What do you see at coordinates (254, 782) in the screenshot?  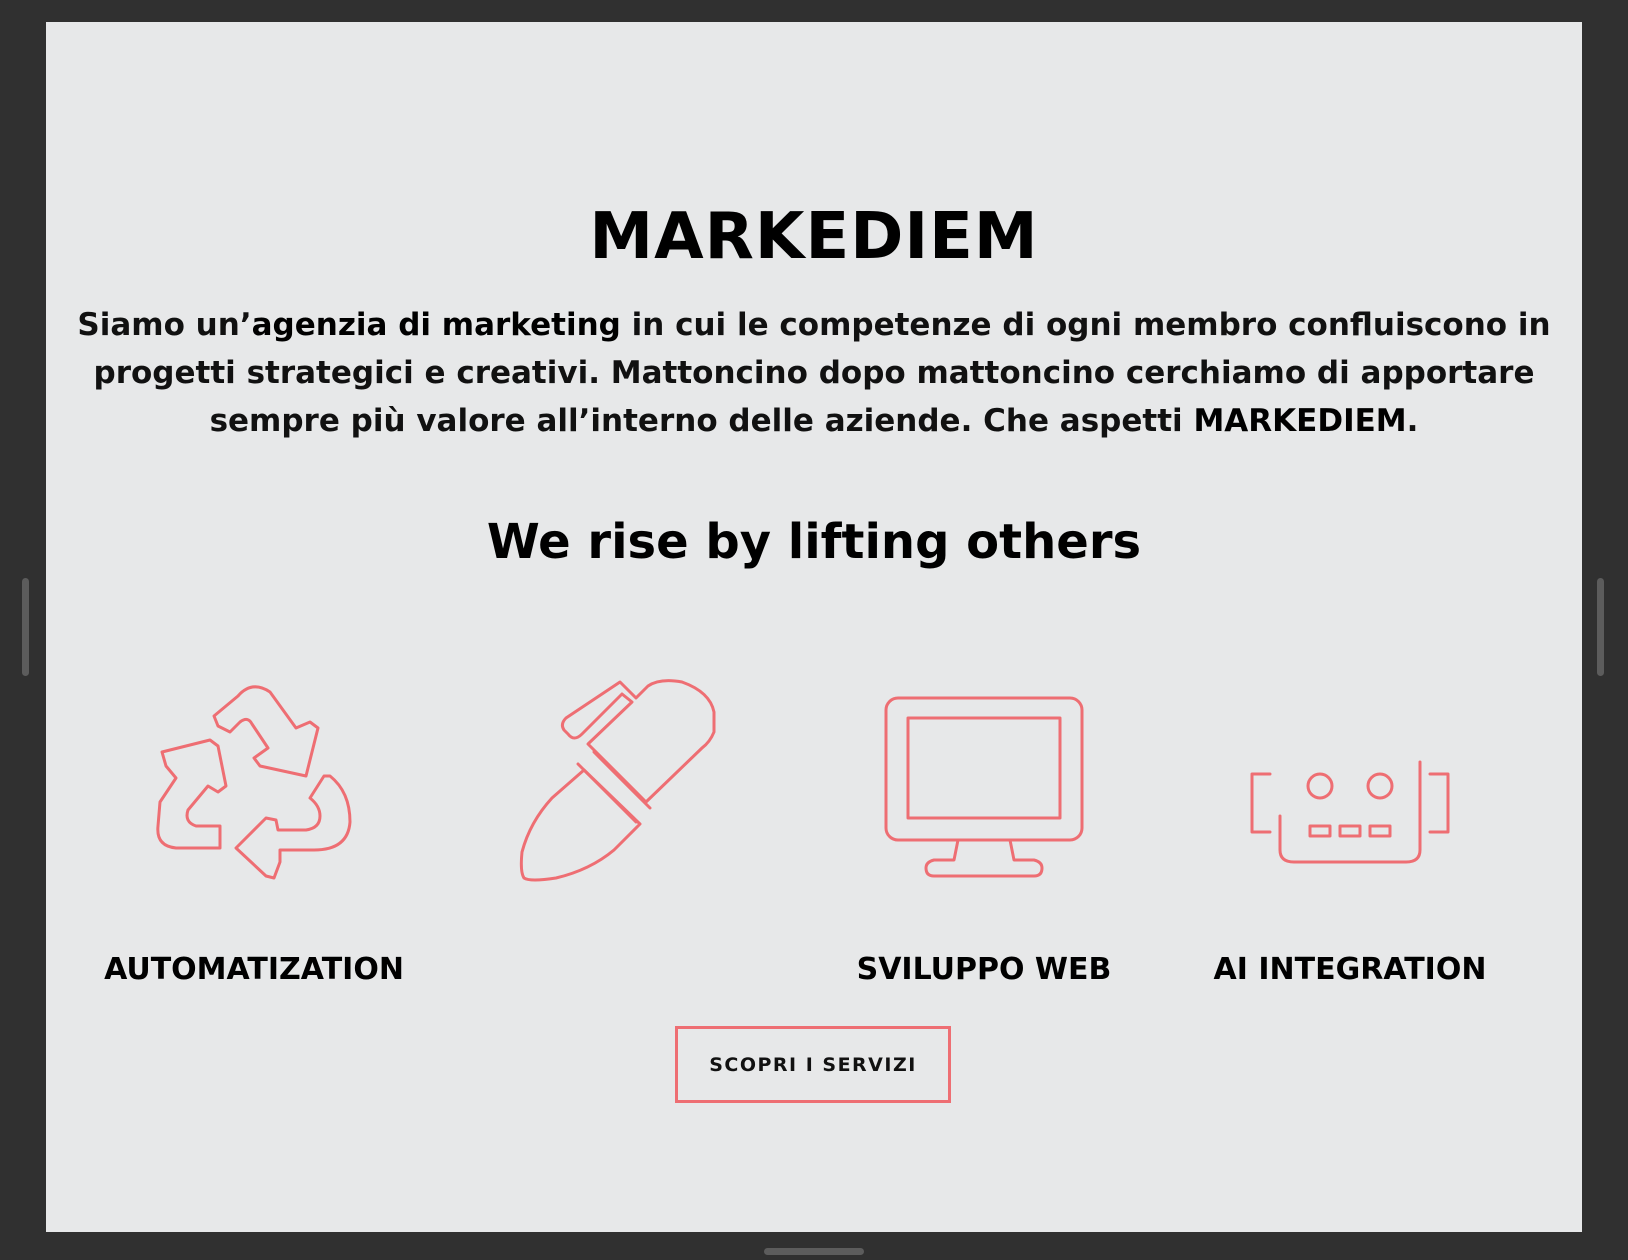 I see `recycle-icon` at bounding box center [254, 782].